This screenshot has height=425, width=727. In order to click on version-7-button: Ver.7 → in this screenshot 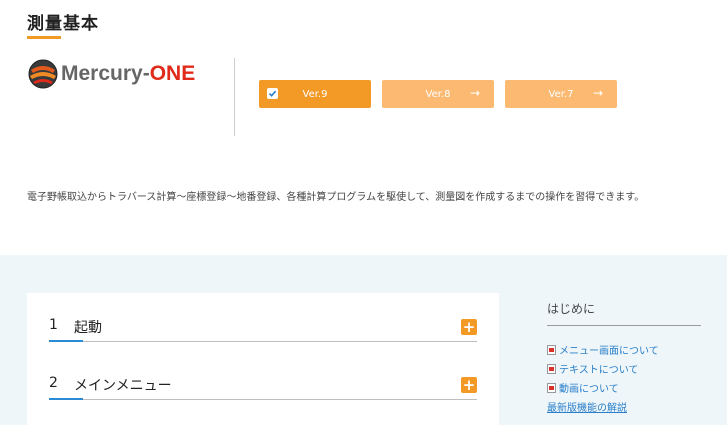, I will do `click(561, 94)`.